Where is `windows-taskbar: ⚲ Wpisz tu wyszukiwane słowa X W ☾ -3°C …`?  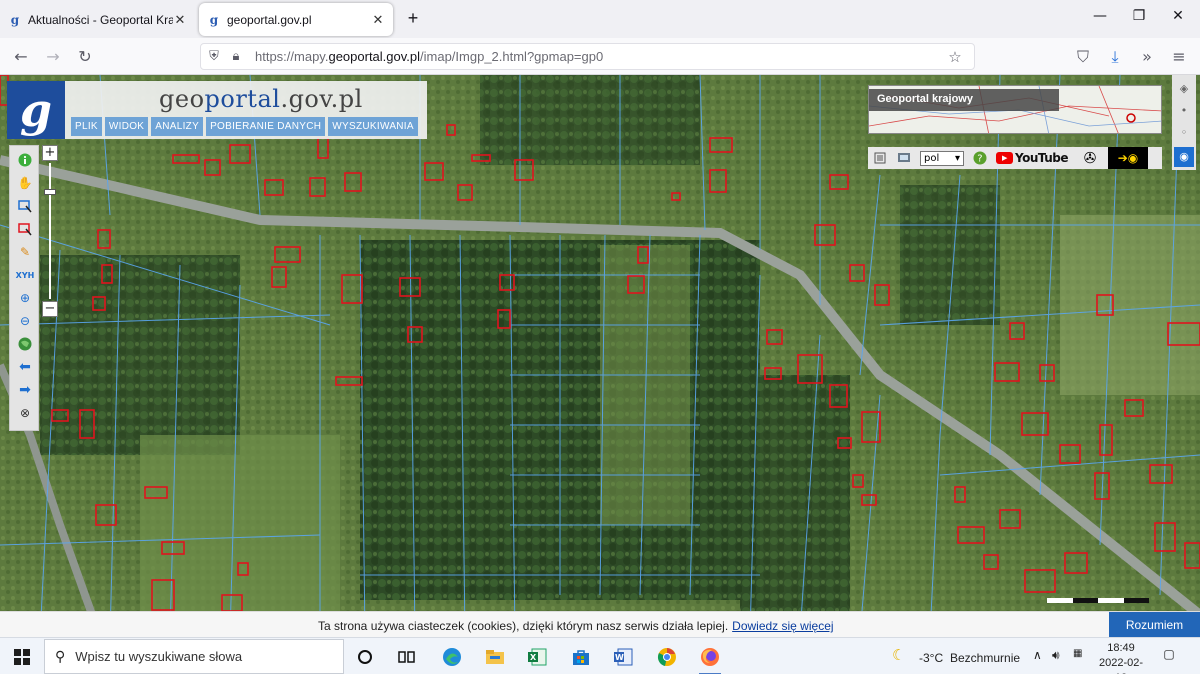
windows-taskbar: ⚲ Wpisz tu wyszukiwane słowa X W ☾ -3°C … is located at coordinates (600, 655).